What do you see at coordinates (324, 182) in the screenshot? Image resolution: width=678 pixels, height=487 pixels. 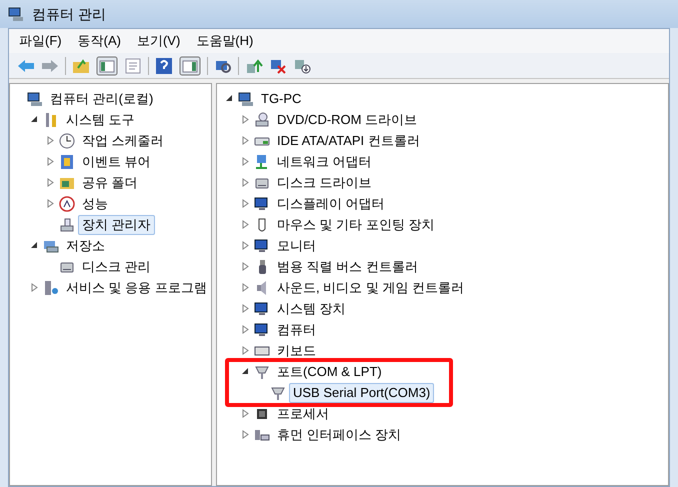 I see `tree-item: 디스크 드라이브` at bounding box center [324, 182].